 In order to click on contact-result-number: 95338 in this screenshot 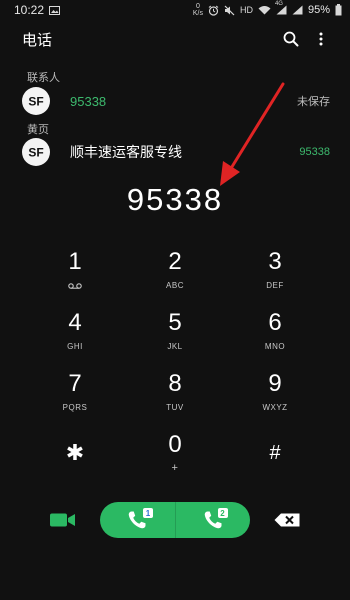, I will do `click(88, 101)`.